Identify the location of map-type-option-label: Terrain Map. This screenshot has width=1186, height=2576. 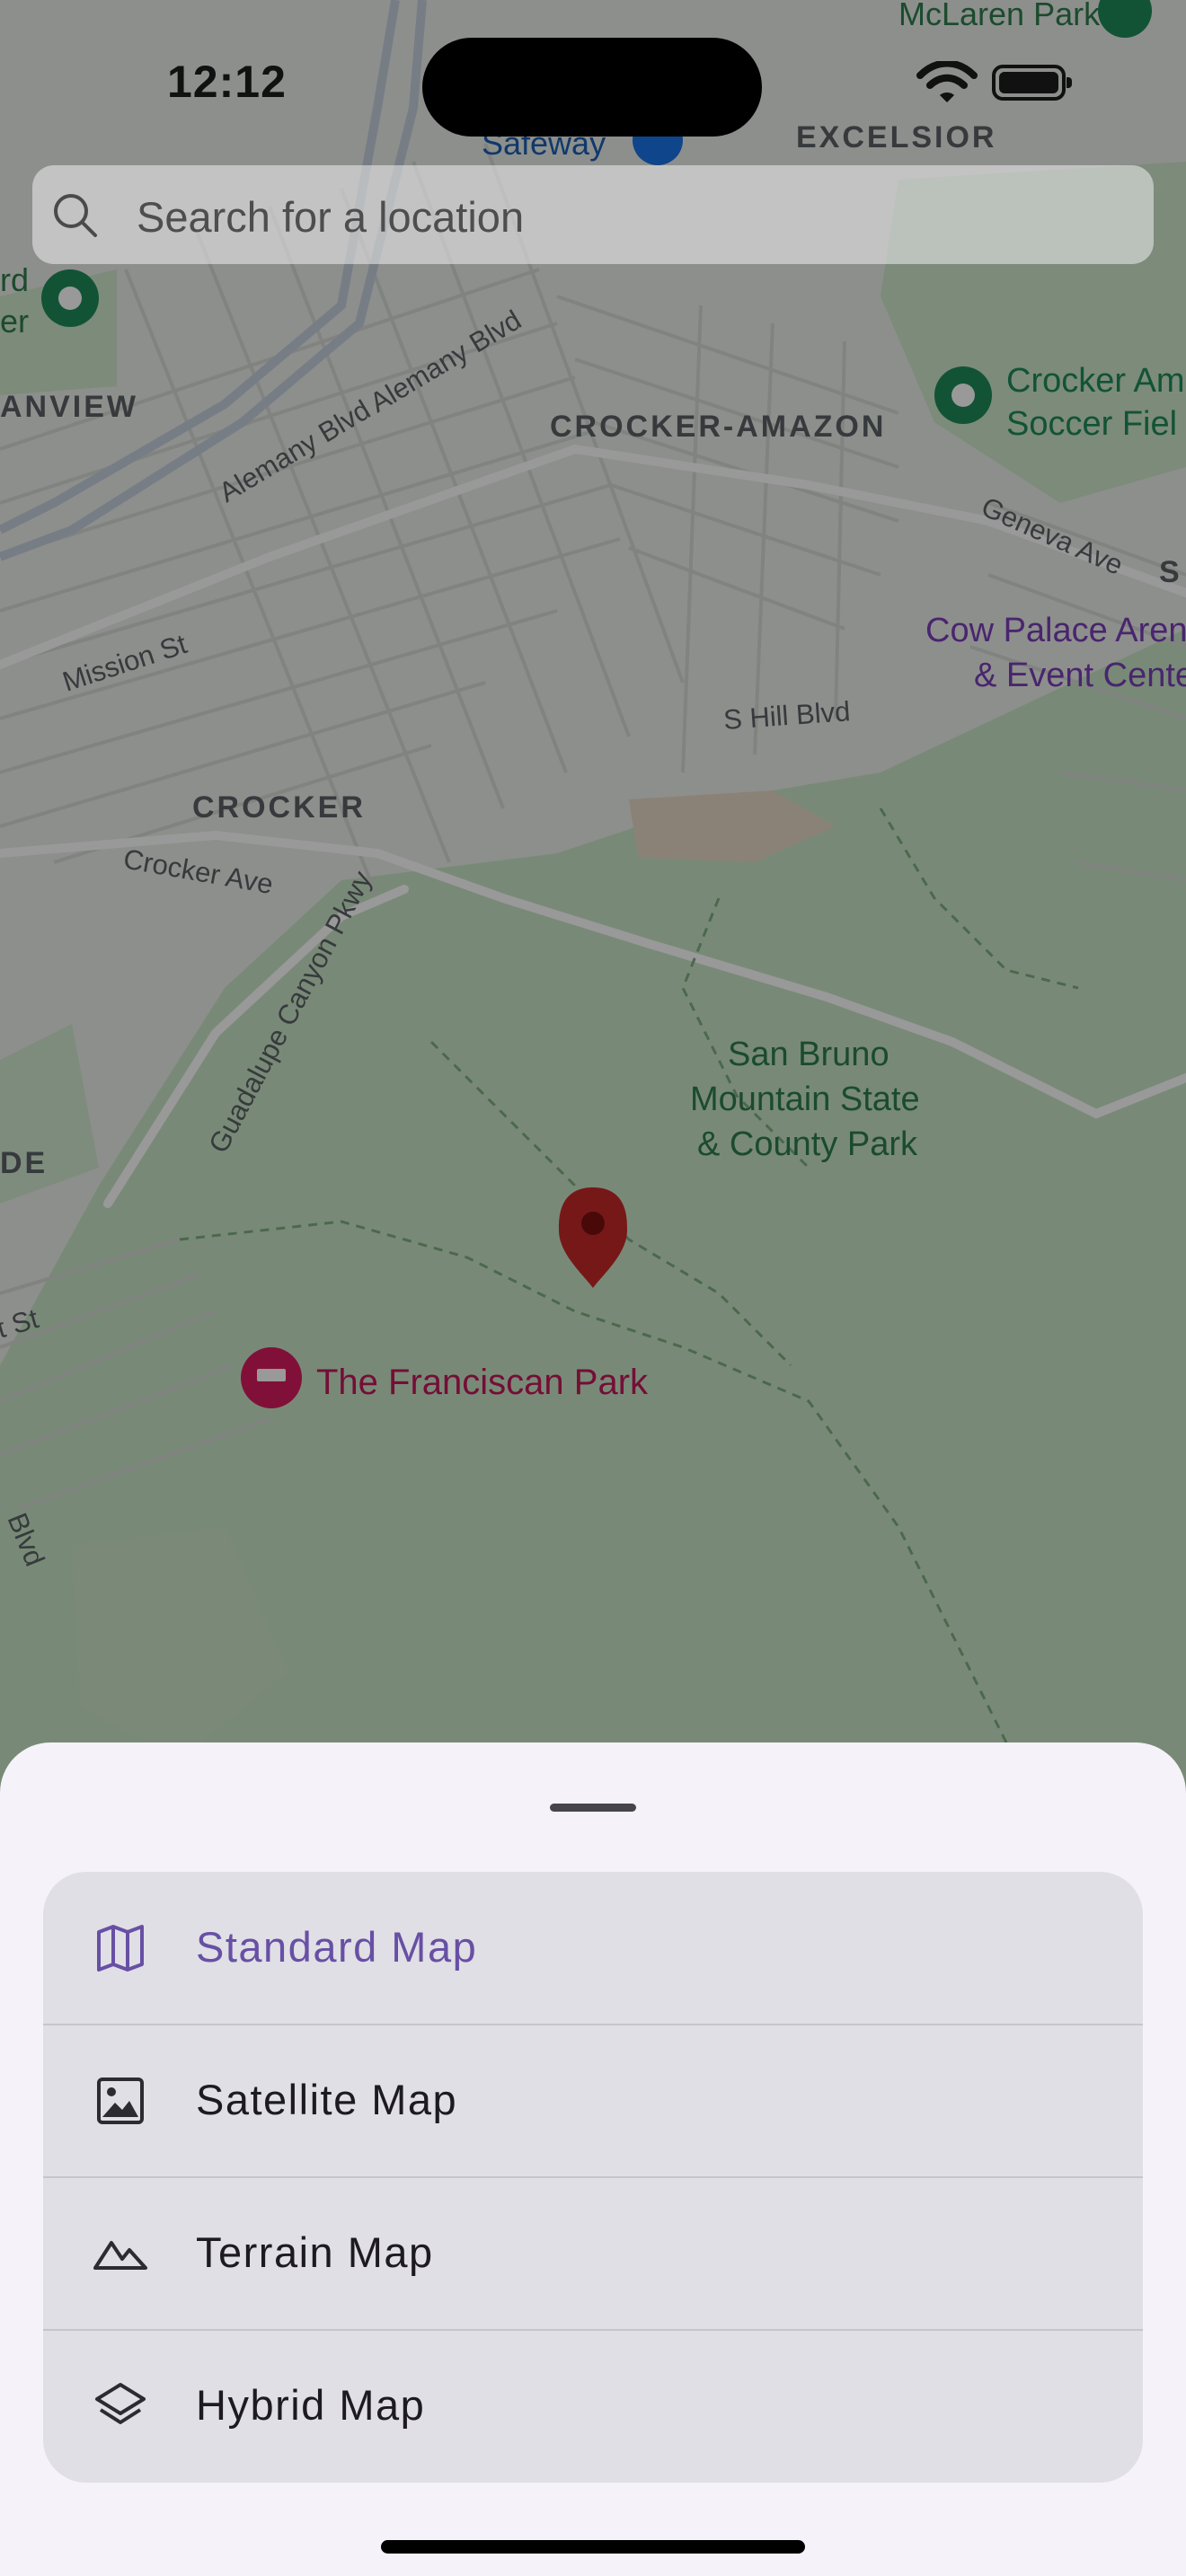
(315, 2252).